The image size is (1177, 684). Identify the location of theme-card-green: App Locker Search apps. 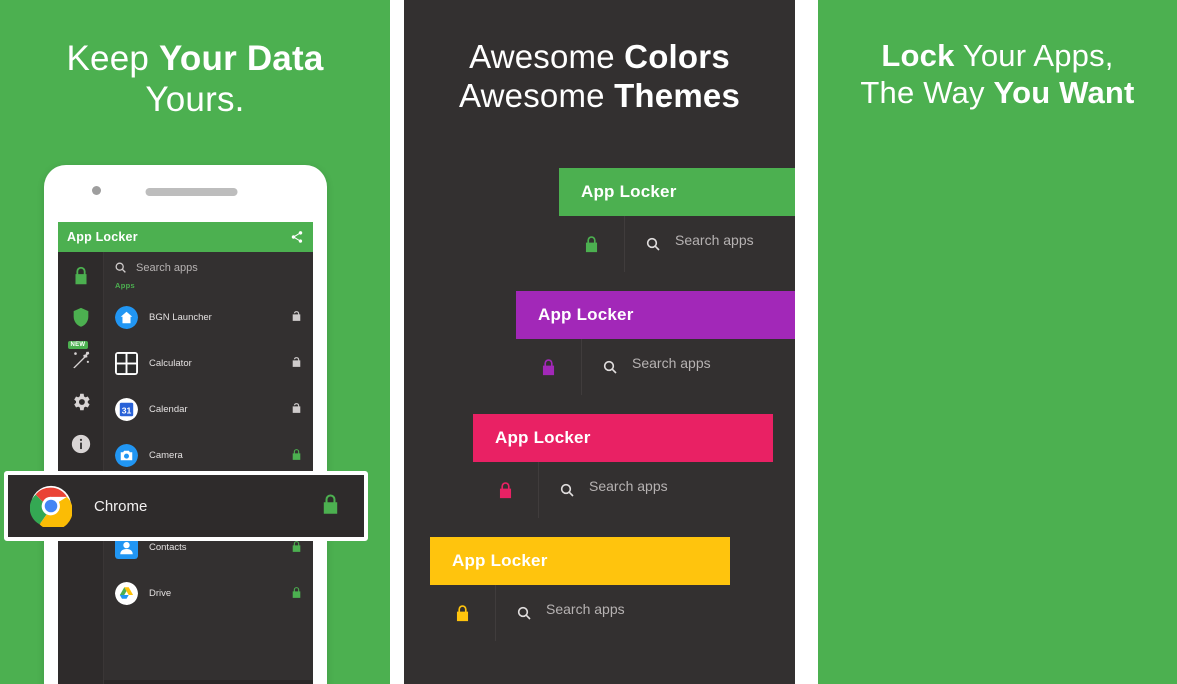
(677, 220).